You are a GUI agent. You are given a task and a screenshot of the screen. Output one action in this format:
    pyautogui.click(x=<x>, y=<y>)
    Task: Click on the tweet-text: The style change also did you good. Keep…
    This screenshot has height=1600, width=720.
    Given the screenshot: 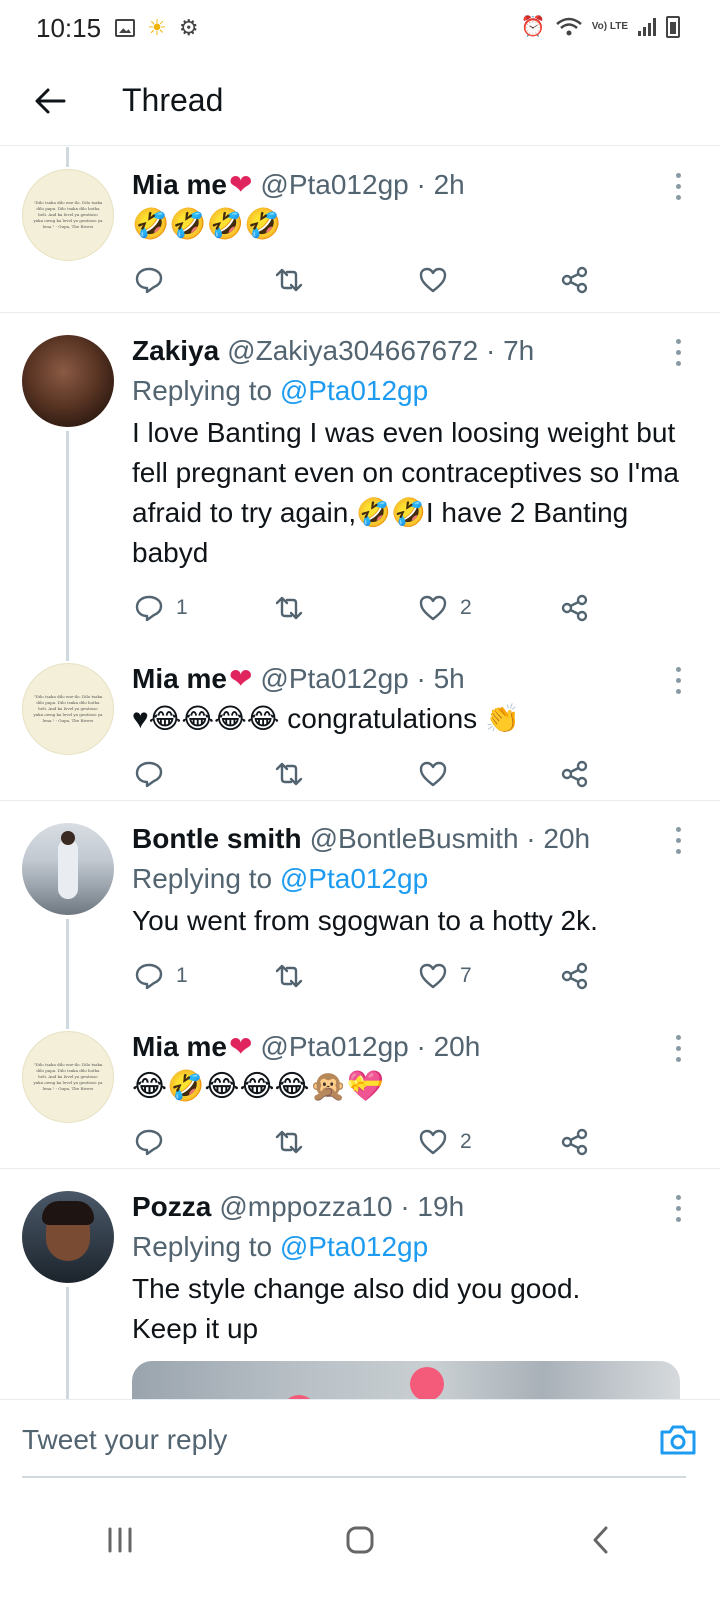 What is the action you would take?
    pyautogui.click(x=356, y=1308)
    